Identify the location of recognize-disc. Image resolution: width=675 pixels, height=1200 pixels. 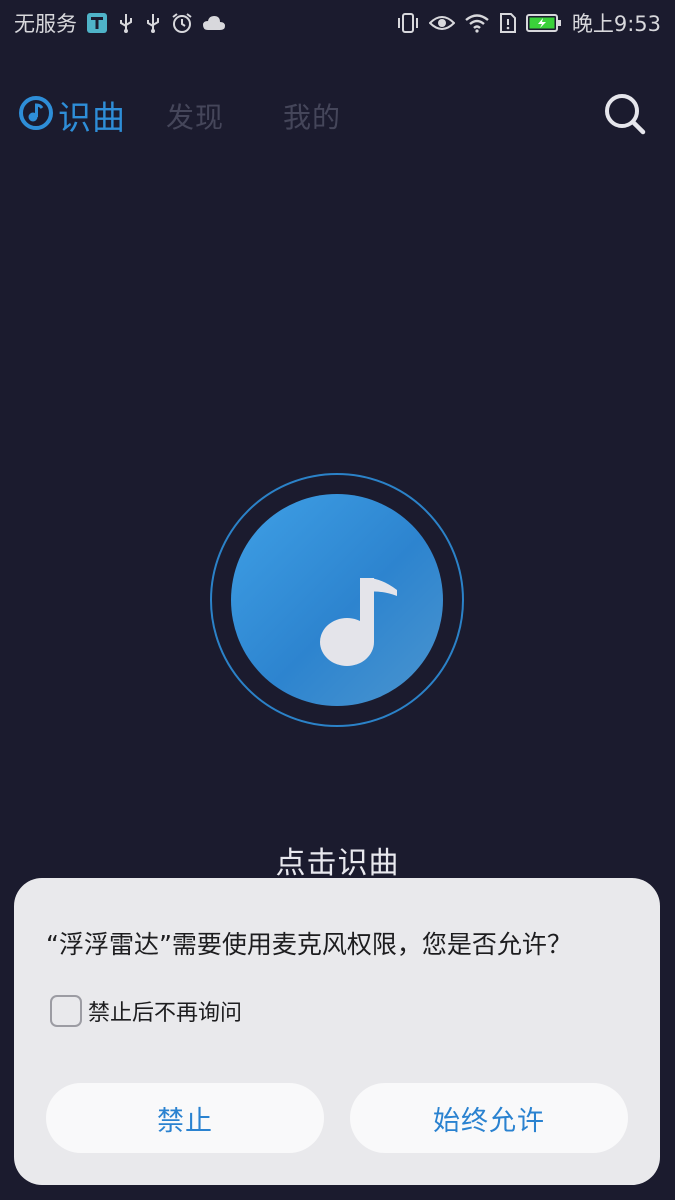
(337, 600).